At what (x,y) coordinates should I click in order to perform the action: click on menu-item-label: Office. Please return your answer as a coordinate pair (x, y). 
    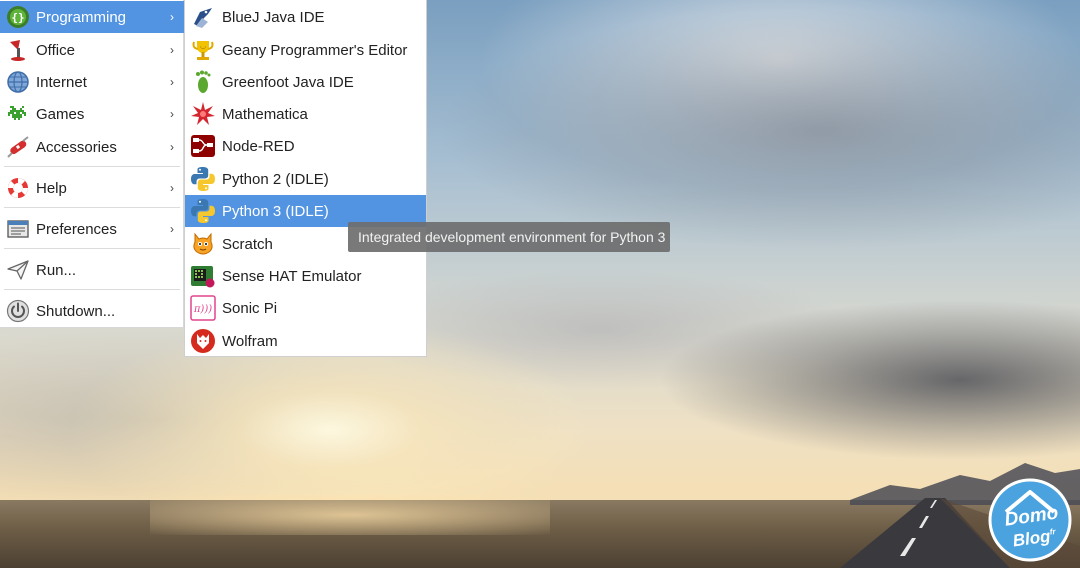
    Looking at the image, I should click on (55, 50).